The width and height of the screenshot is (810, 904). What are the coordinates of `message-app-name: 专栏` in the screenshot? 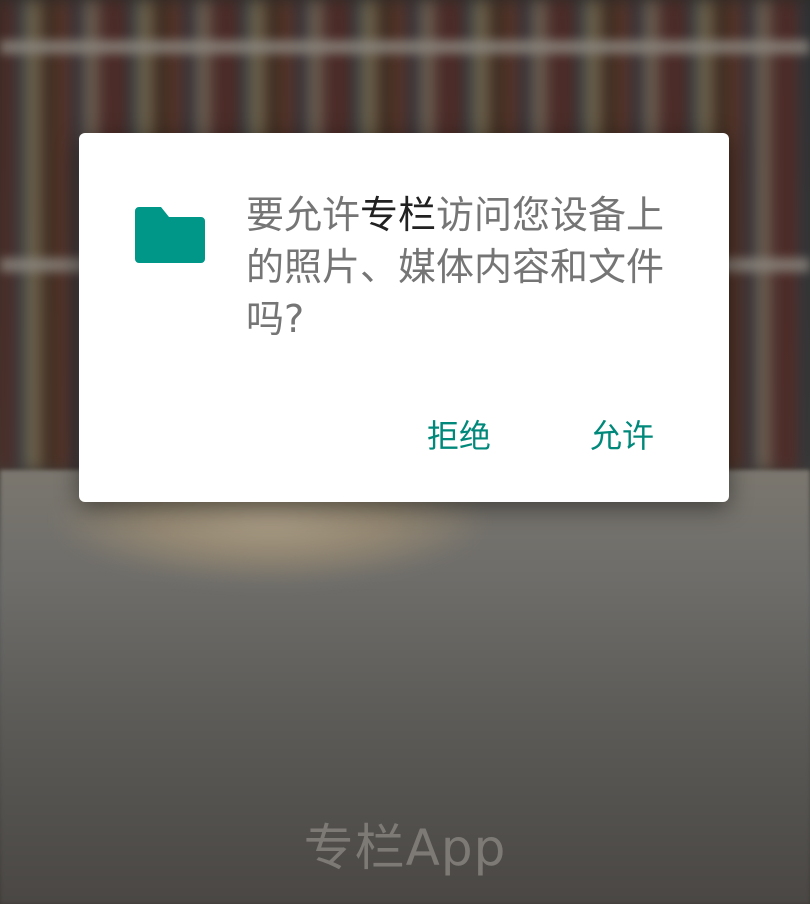 It's located at (398, 215).